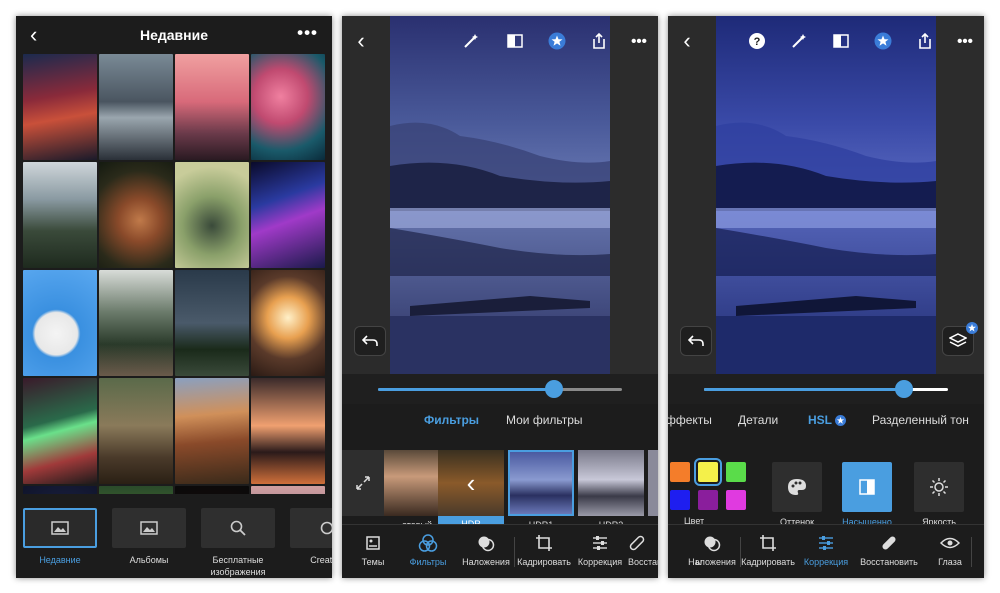 Image resolution: width=1000 pixels, height=593 pixels. I want to click on help-icon: ?, so click(757, 41).